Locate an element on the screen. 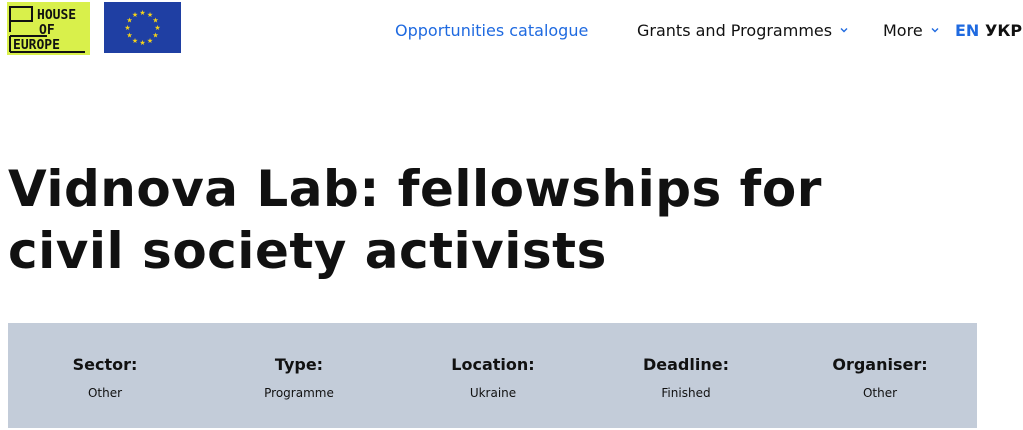 This screenshot has height=430, width=1023. nav-grants-and-programmes-label: Grants and Programmes is located at coordinates (735, 30).